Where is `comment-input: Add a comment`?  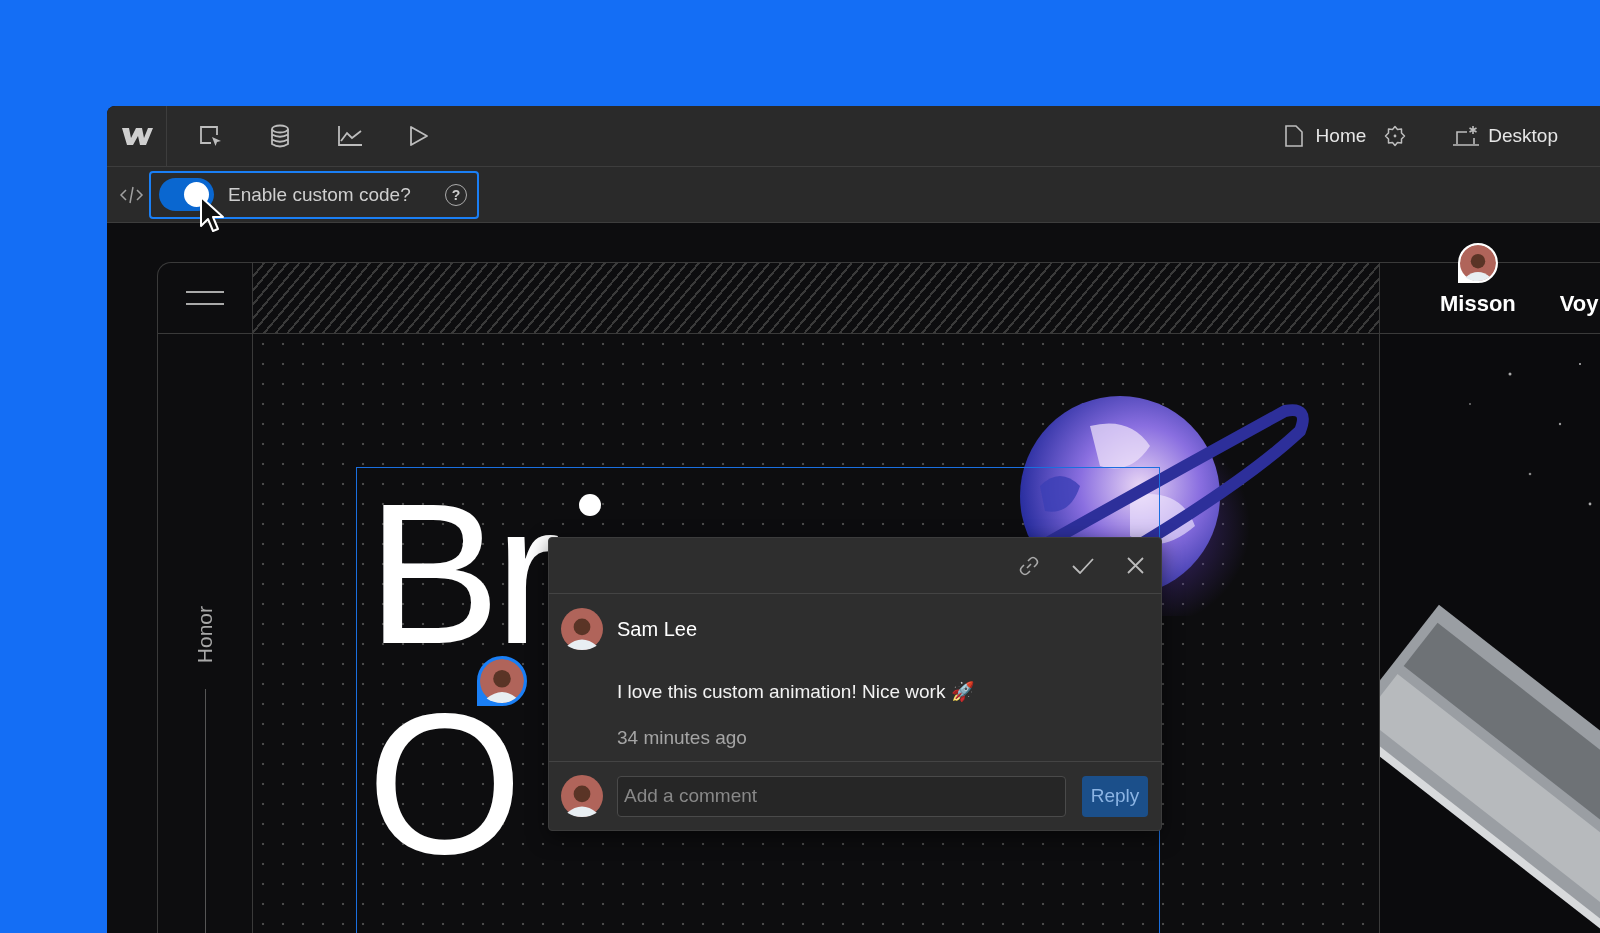 comment-input: Add a comment is located at coordinates (841, 796).